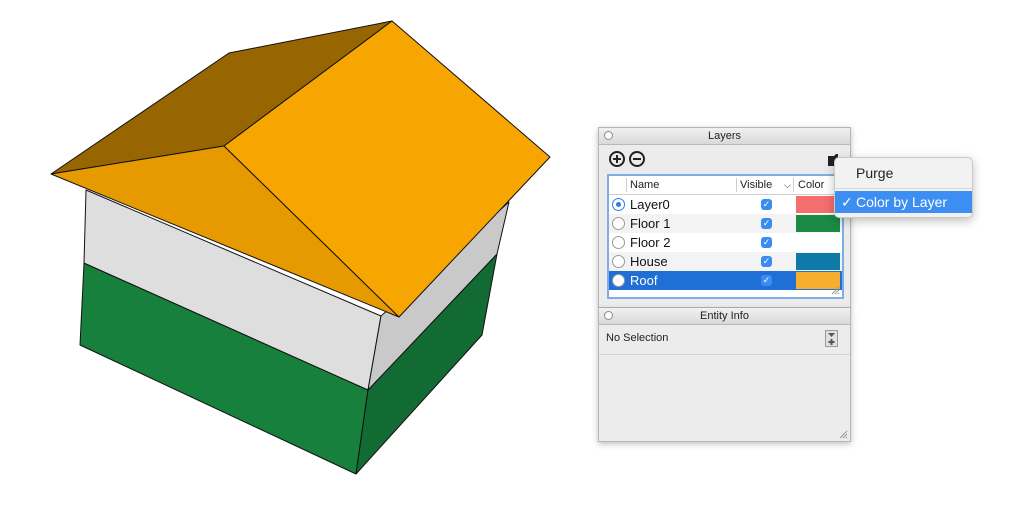 This screenshot has height=513, width=1012. Describe the element at coordinates (725, 280) in the screenshot. I see `layer-row: Roof ✓` at that location.